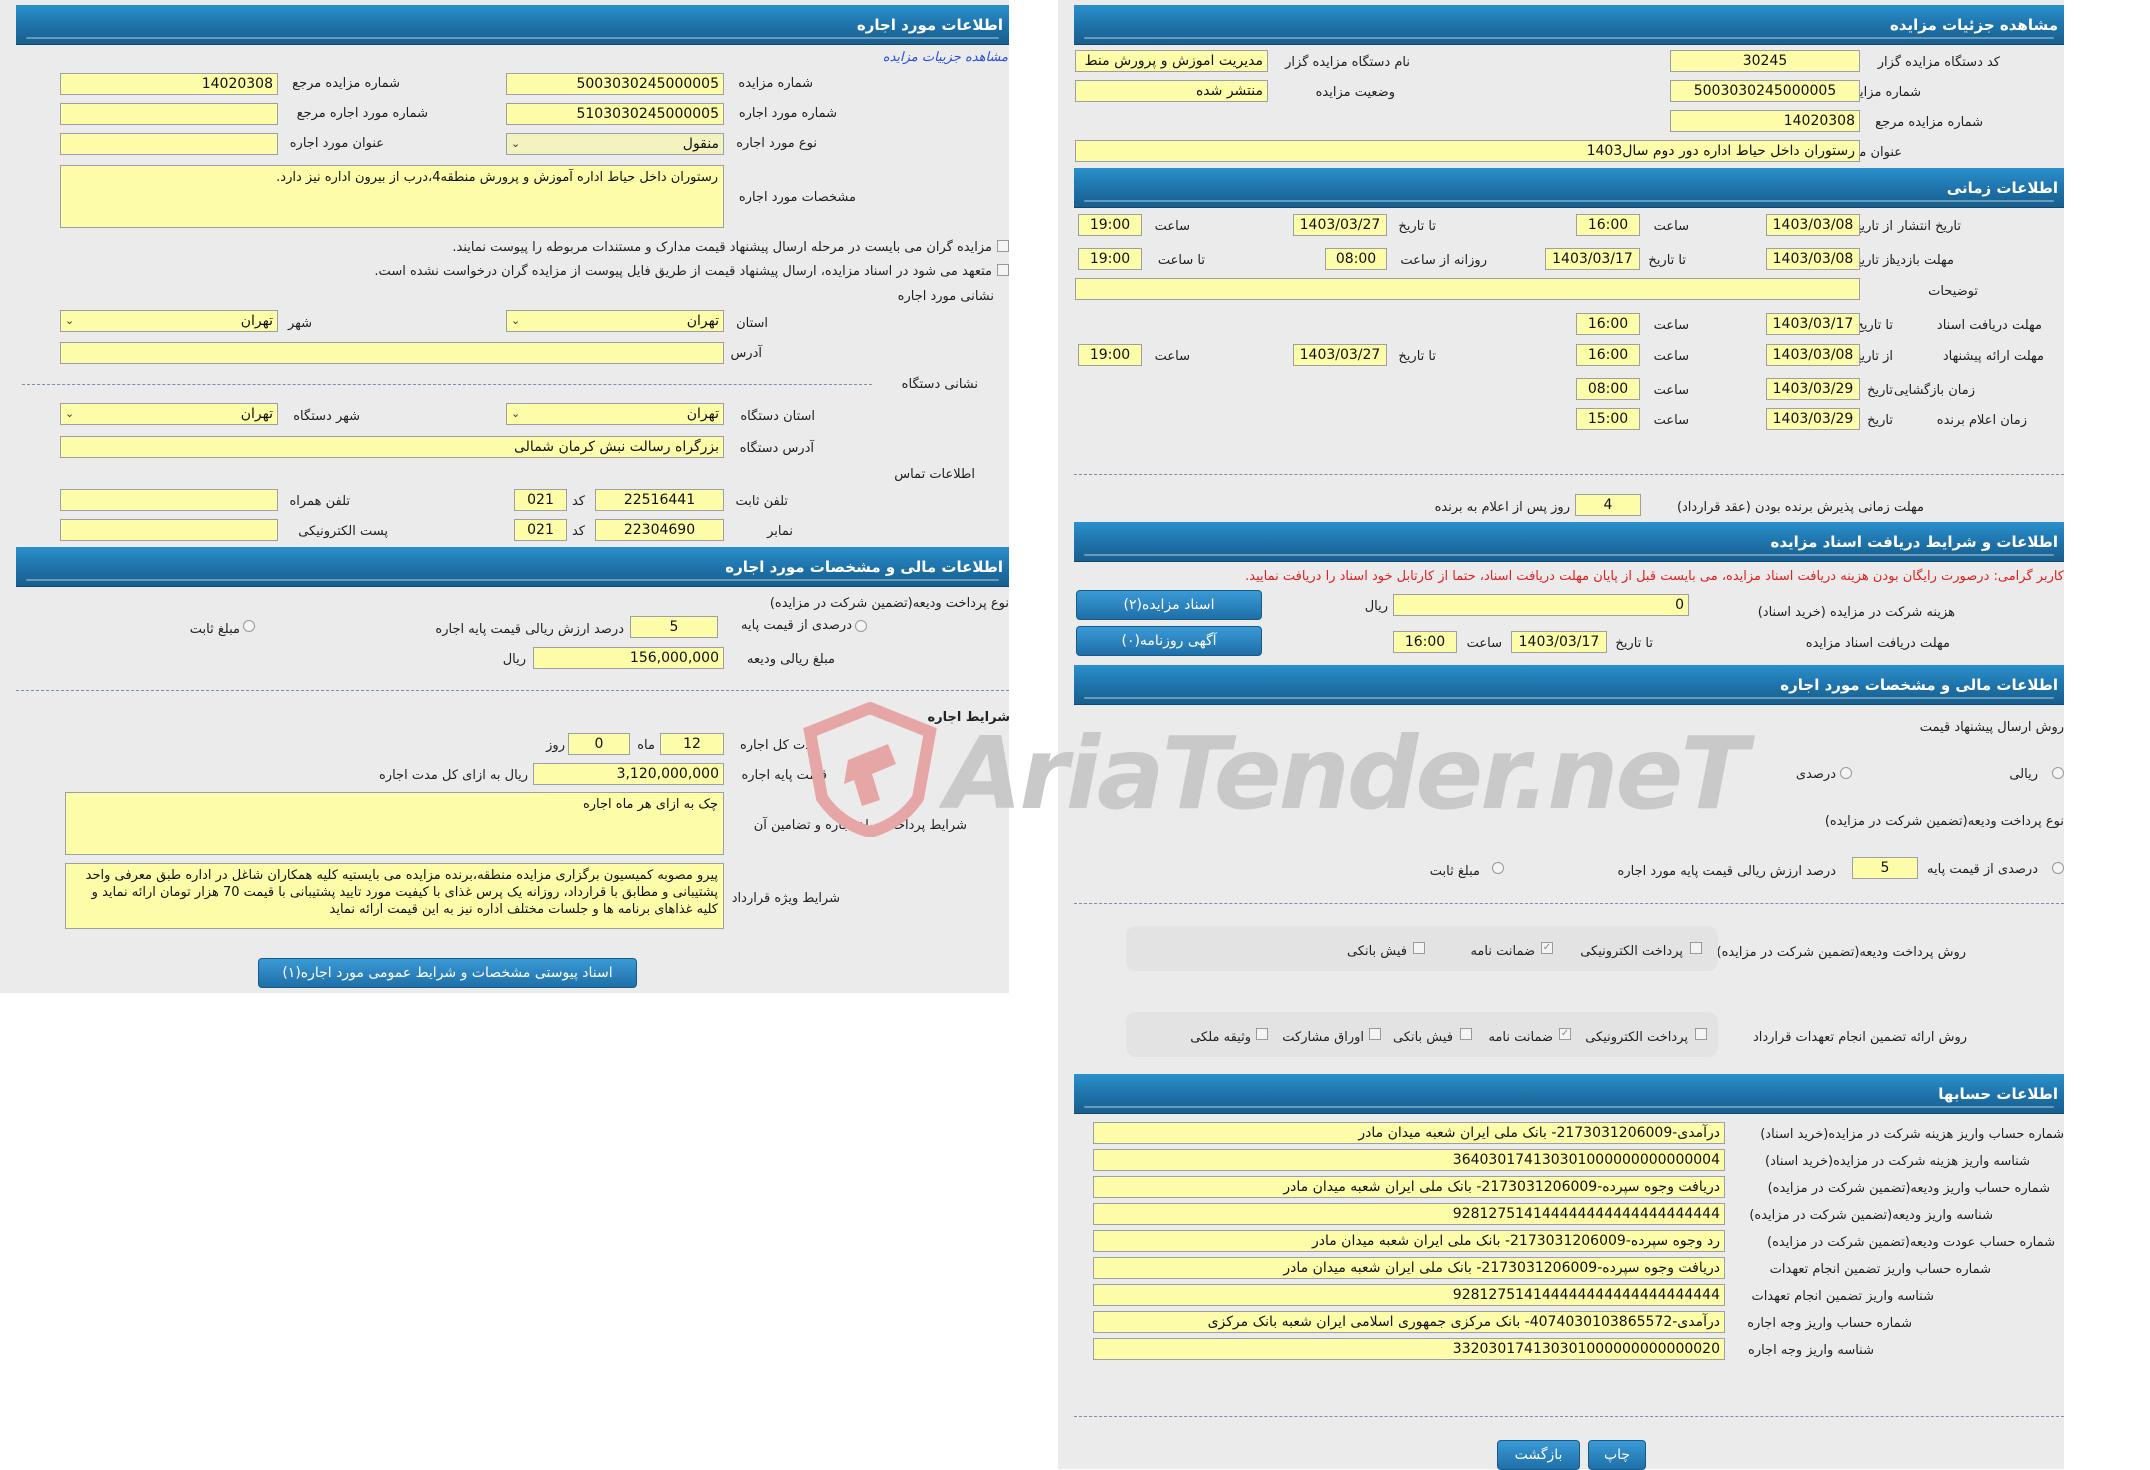 This screenshot has height=1470, width=2150. Describe the element at coordinates (392, 353) in the screenshot. I see `address-field` at that location.